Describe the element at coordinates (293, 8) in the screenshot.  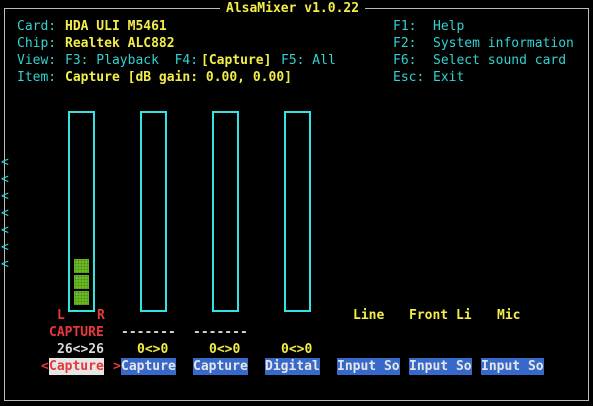
I see `window-title: AlsaMixer v1.0.22` at that location.